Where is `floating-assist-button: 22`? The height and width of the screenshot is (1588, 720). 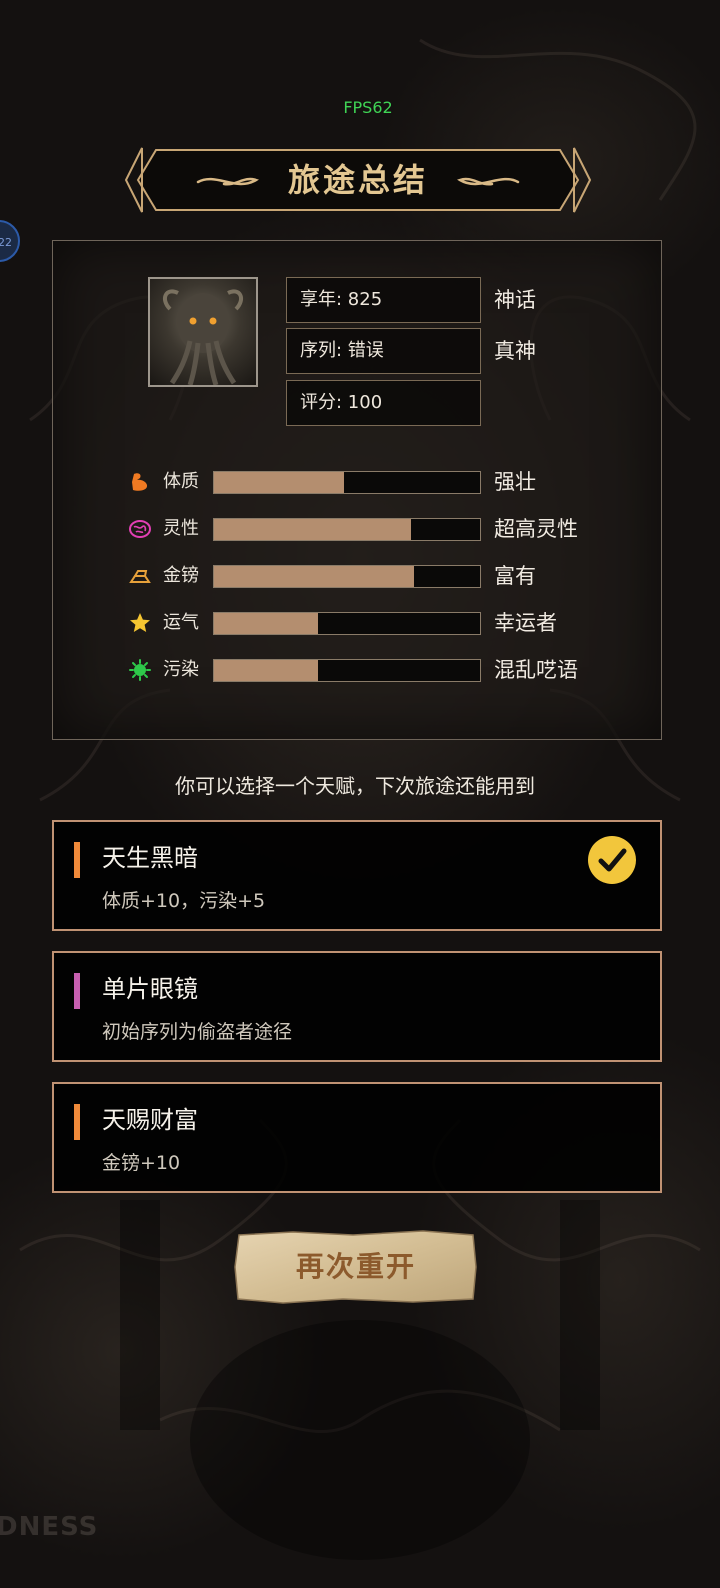 floating-assist-button: 22 is located at coordinates (10, 241).